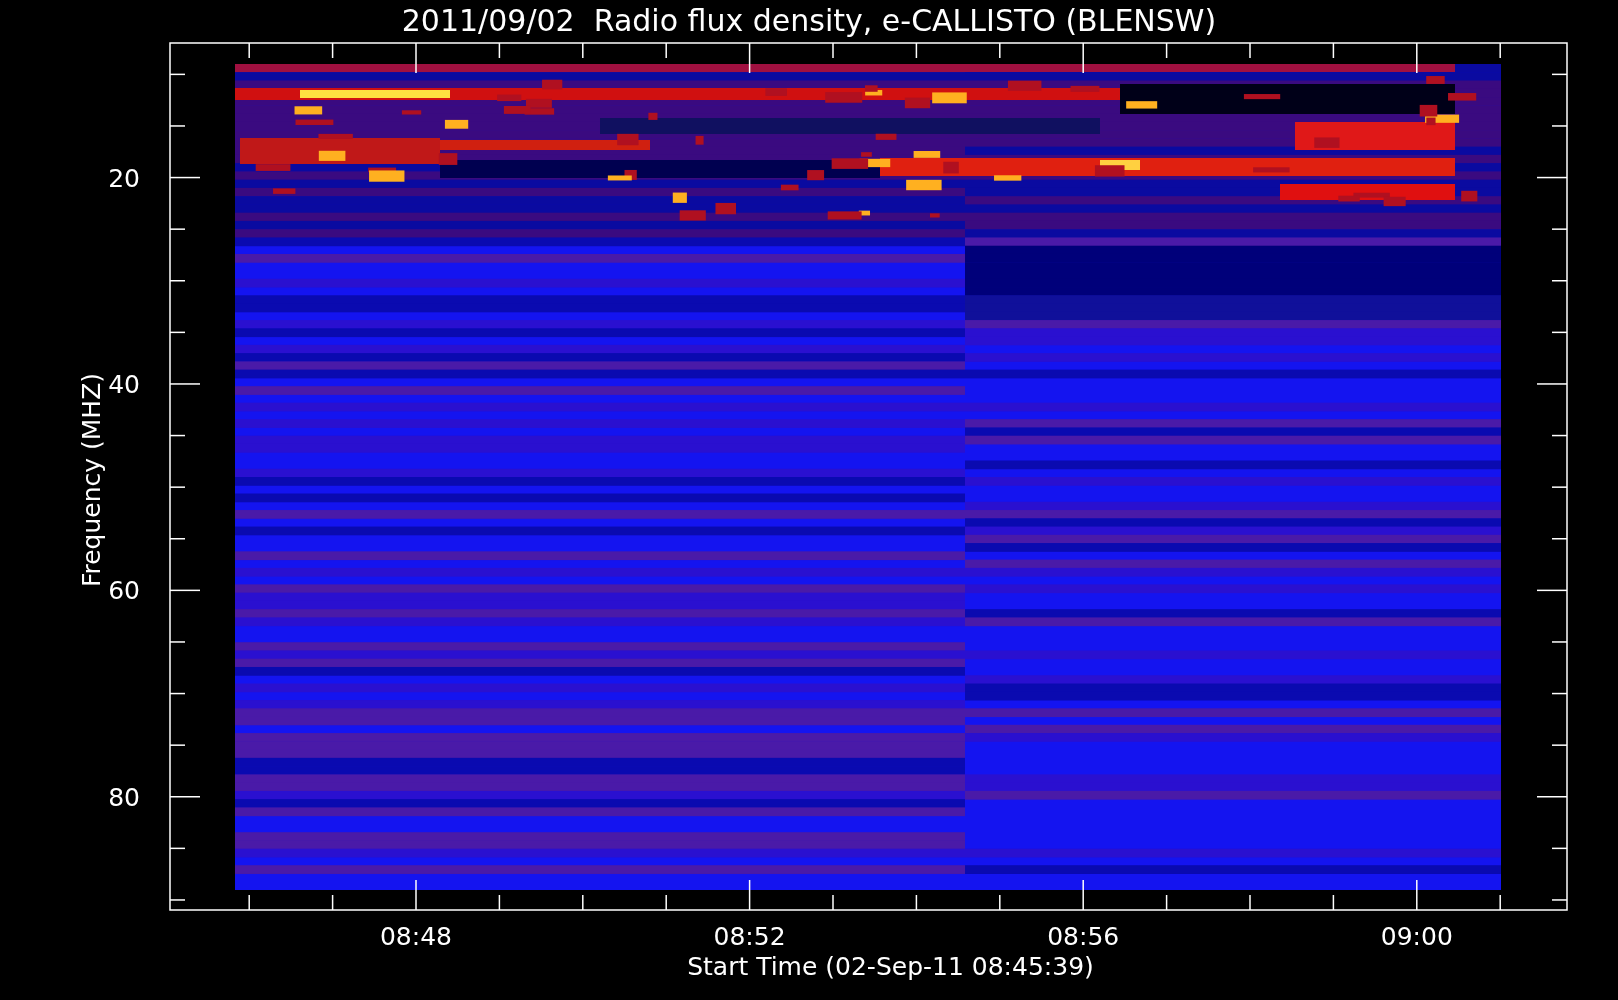 The width and height of the screenshot is (1618, 1000). Describe the element at coordinates (890, 966) in the screenshot. I see `x-axis-label: Start Time (02-Sep-11 08:45:39)` at that location.